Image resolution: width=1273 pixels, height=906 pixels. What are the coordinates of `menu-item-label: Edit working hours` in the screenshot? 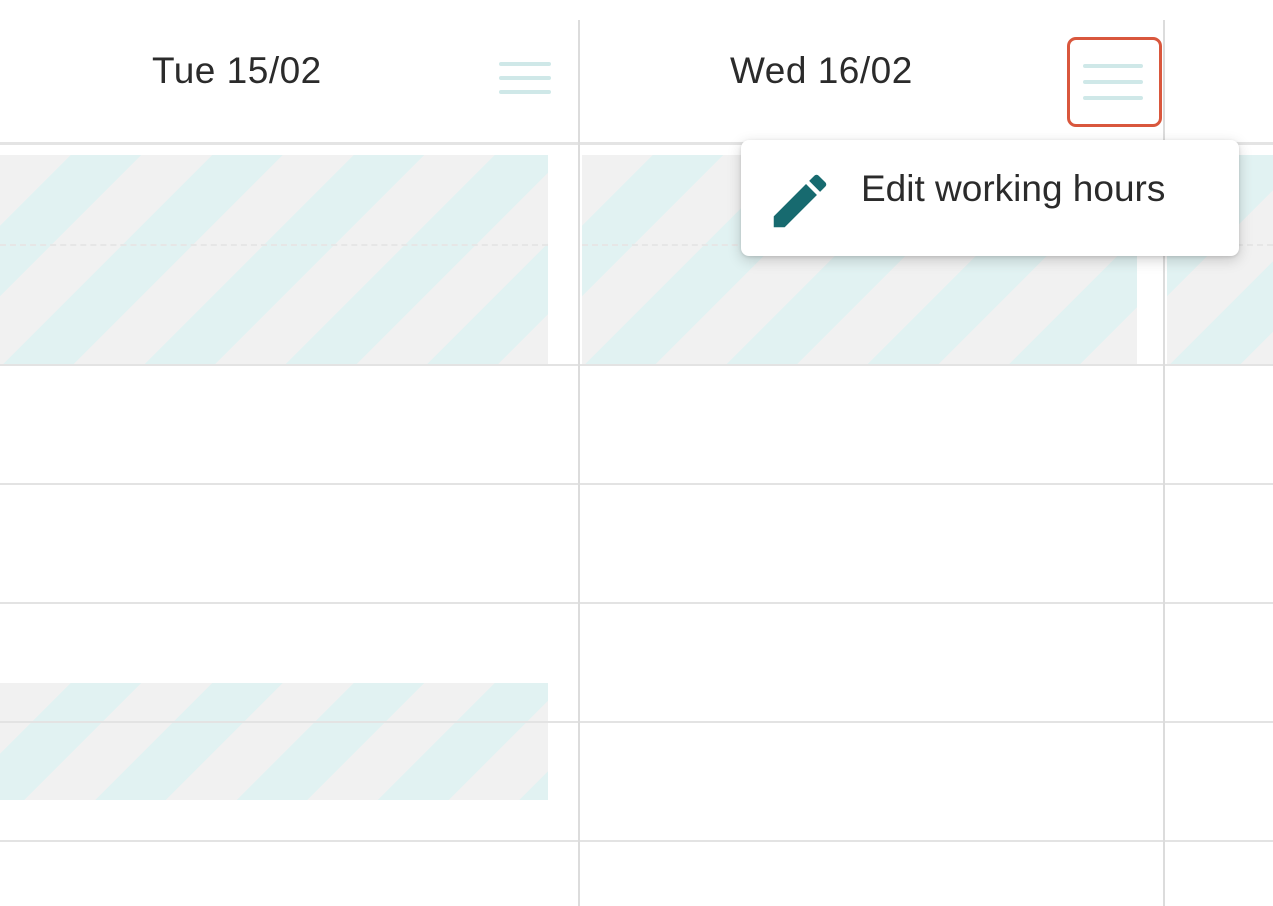 It's located at (1013, 188).